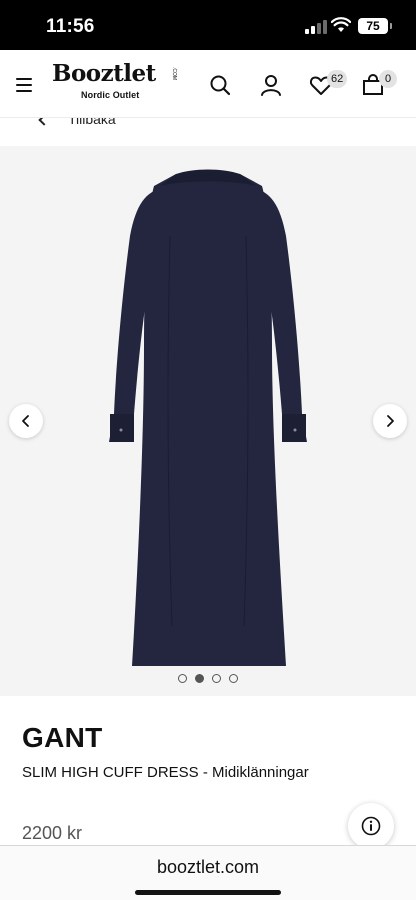 This screenshot has width=416, height=900. I want to click on search-icon, so click(220, 85).